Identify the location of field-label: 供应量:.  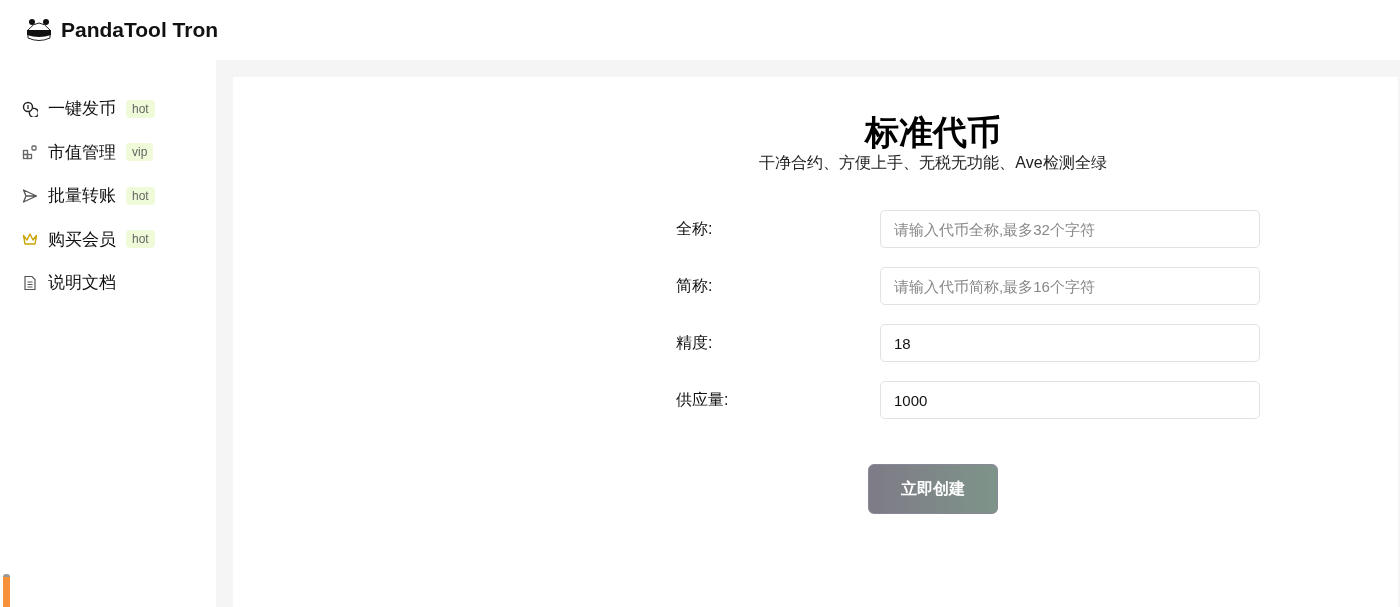
(702, 399).